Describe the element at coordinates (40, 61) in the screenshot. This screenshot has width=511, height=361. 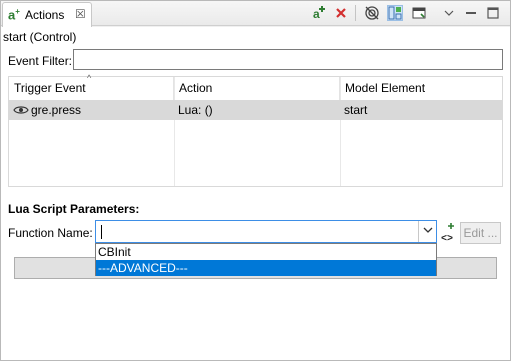
I see `event-filter-label: Event Filter:` at that location.